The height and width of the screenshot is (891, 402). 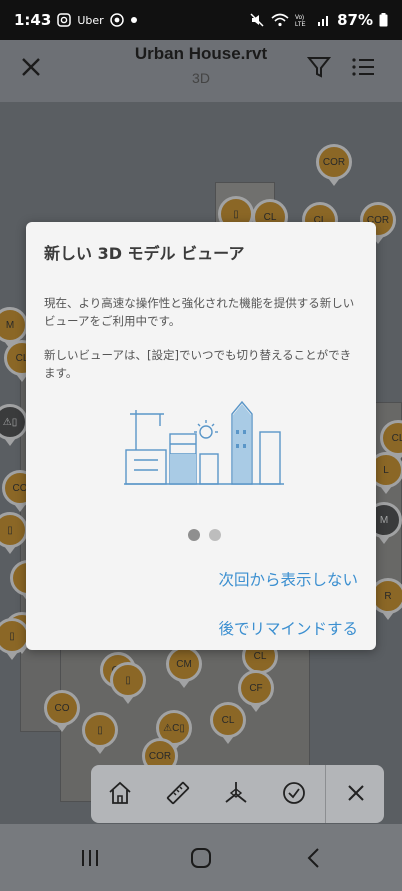 What do you see at coordinates (314, 858) in the screenshot?
I see `back-icon` at bounding box center [314, 858].